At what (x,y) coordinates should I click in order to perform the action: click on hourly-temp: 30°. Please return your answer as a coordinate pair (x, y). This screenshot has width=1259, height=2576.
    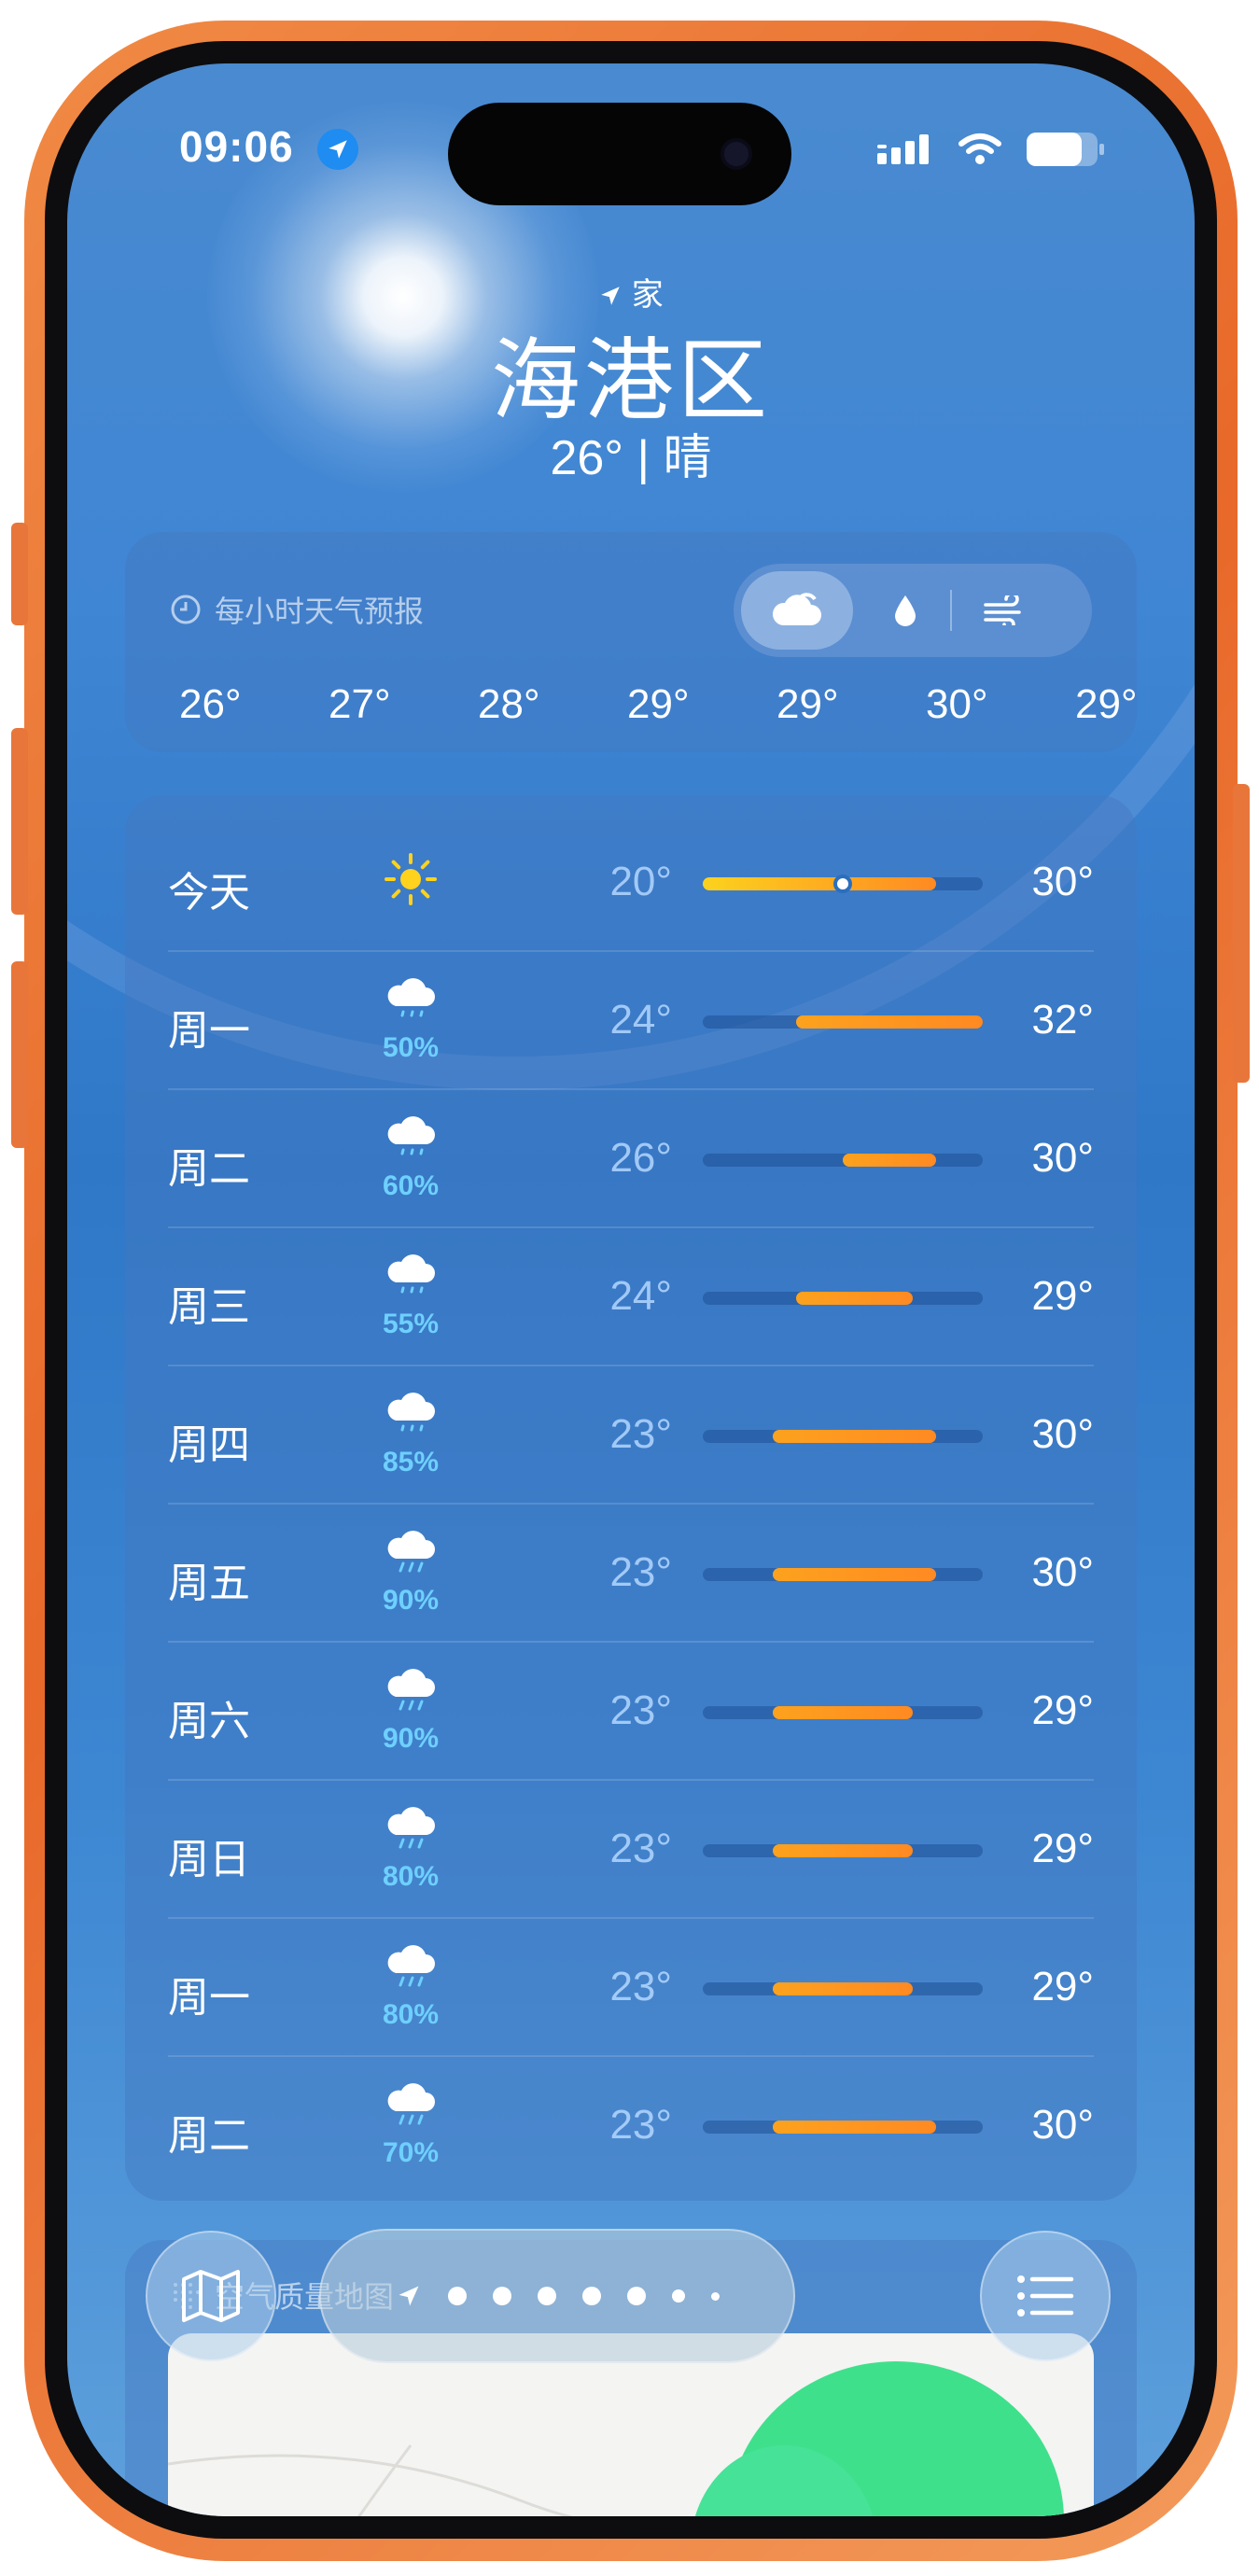
    Looking at the image, I should click on (957, 704).